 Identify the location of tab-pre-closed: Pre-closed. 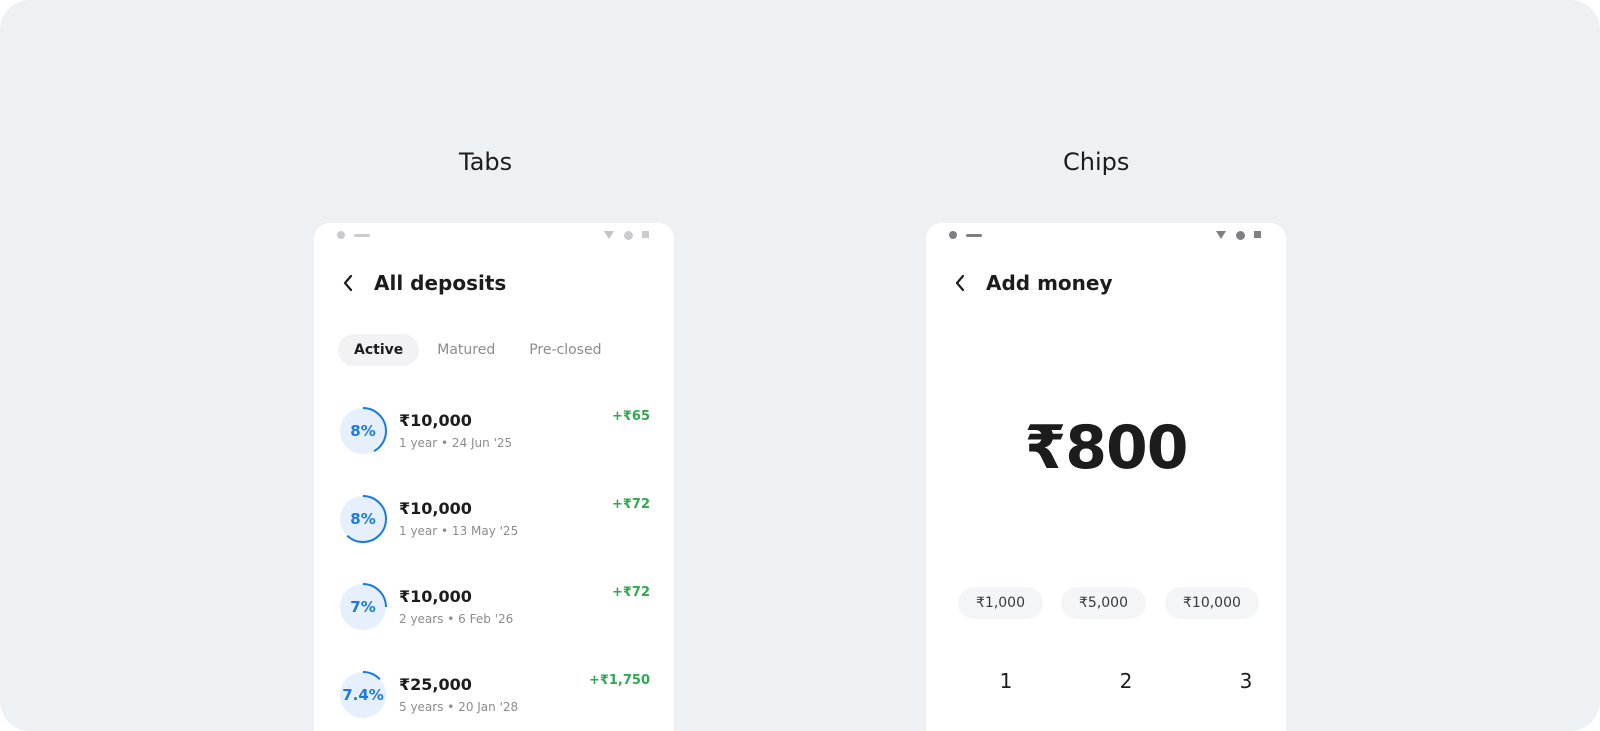
(565, 350).